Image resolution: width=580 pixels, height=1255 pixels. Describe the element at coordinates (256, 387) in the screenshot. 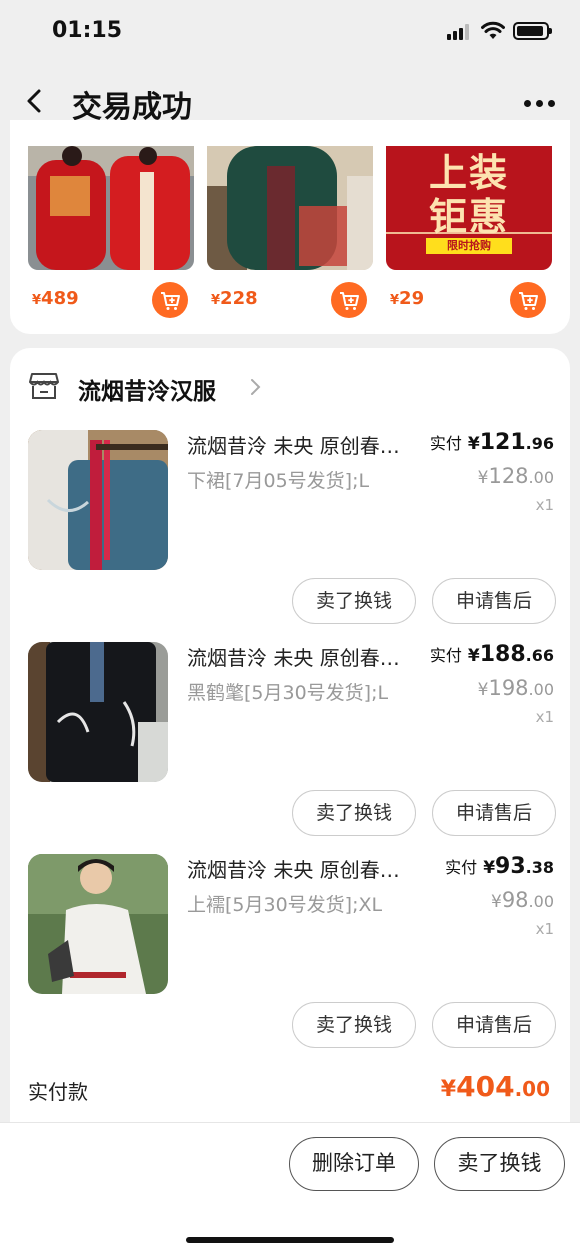

I see `chevron-right-icon` at that location.